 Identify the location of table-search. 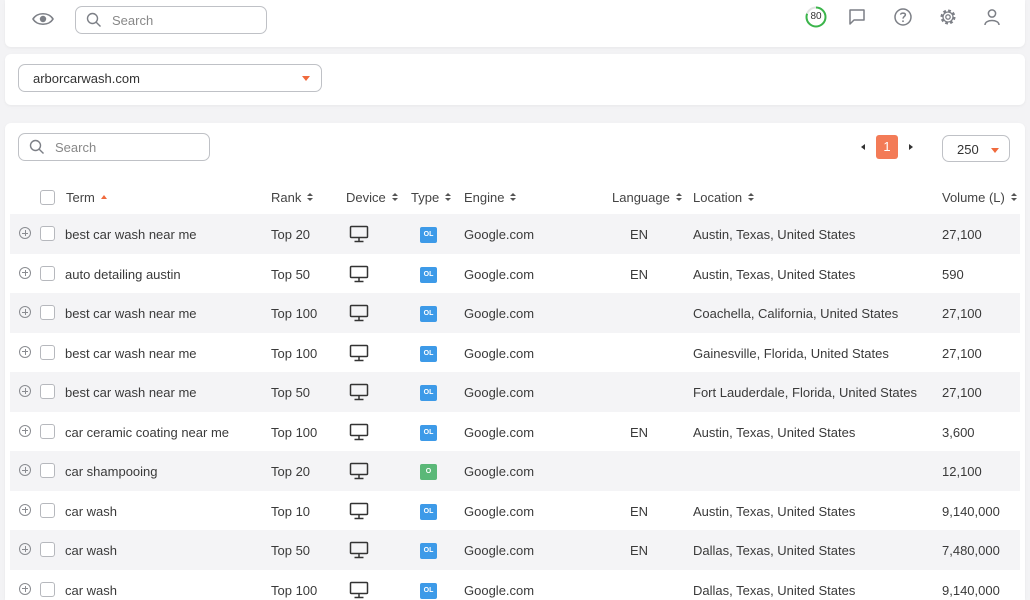
(114, 147).